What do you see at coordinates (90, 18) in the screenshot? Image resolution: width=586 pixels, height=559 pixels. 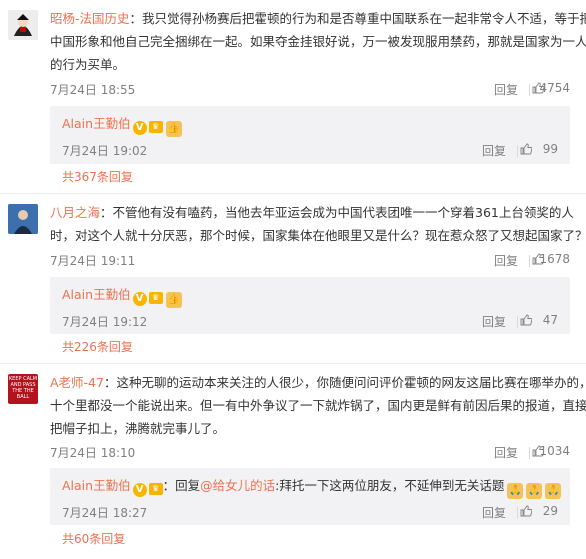 I see `comment-username: 昭杨-法国历史` at bounding box center [90, 18].